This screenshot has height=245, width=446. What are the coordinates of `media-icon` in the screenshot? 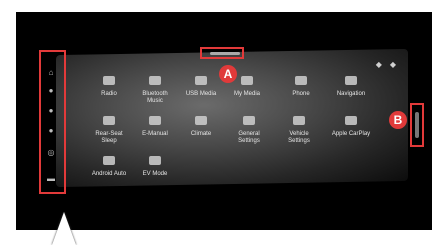 It's located at (247, 80).